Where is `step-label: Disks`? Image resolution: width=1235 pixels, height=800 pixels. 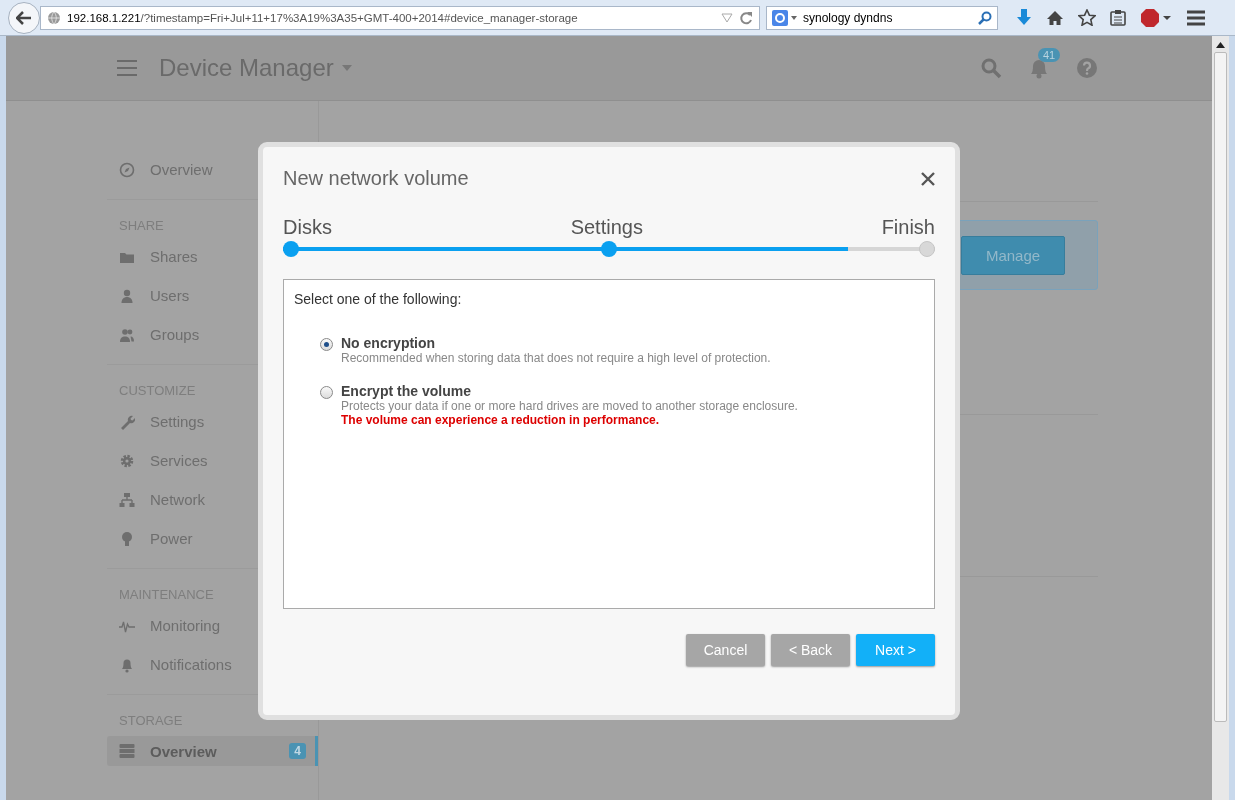
step-label: Disks is located at coordinates (307, 227).